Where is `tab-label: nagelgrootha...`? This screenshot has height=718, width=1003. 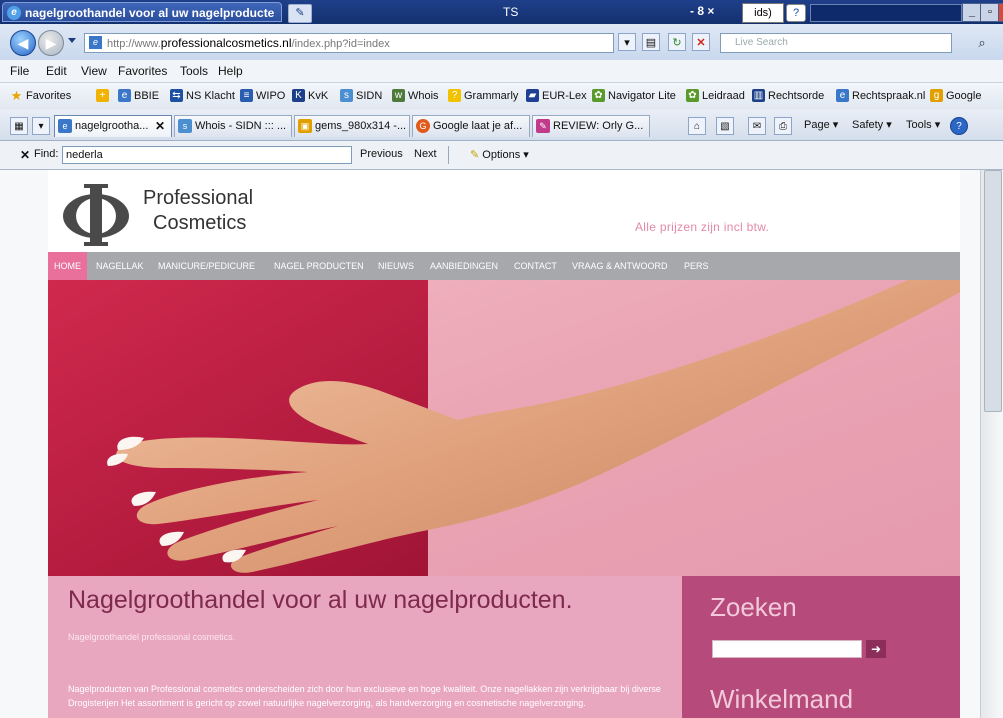 tab-label: nagelgrootha... is located at coordinates (112, 126).